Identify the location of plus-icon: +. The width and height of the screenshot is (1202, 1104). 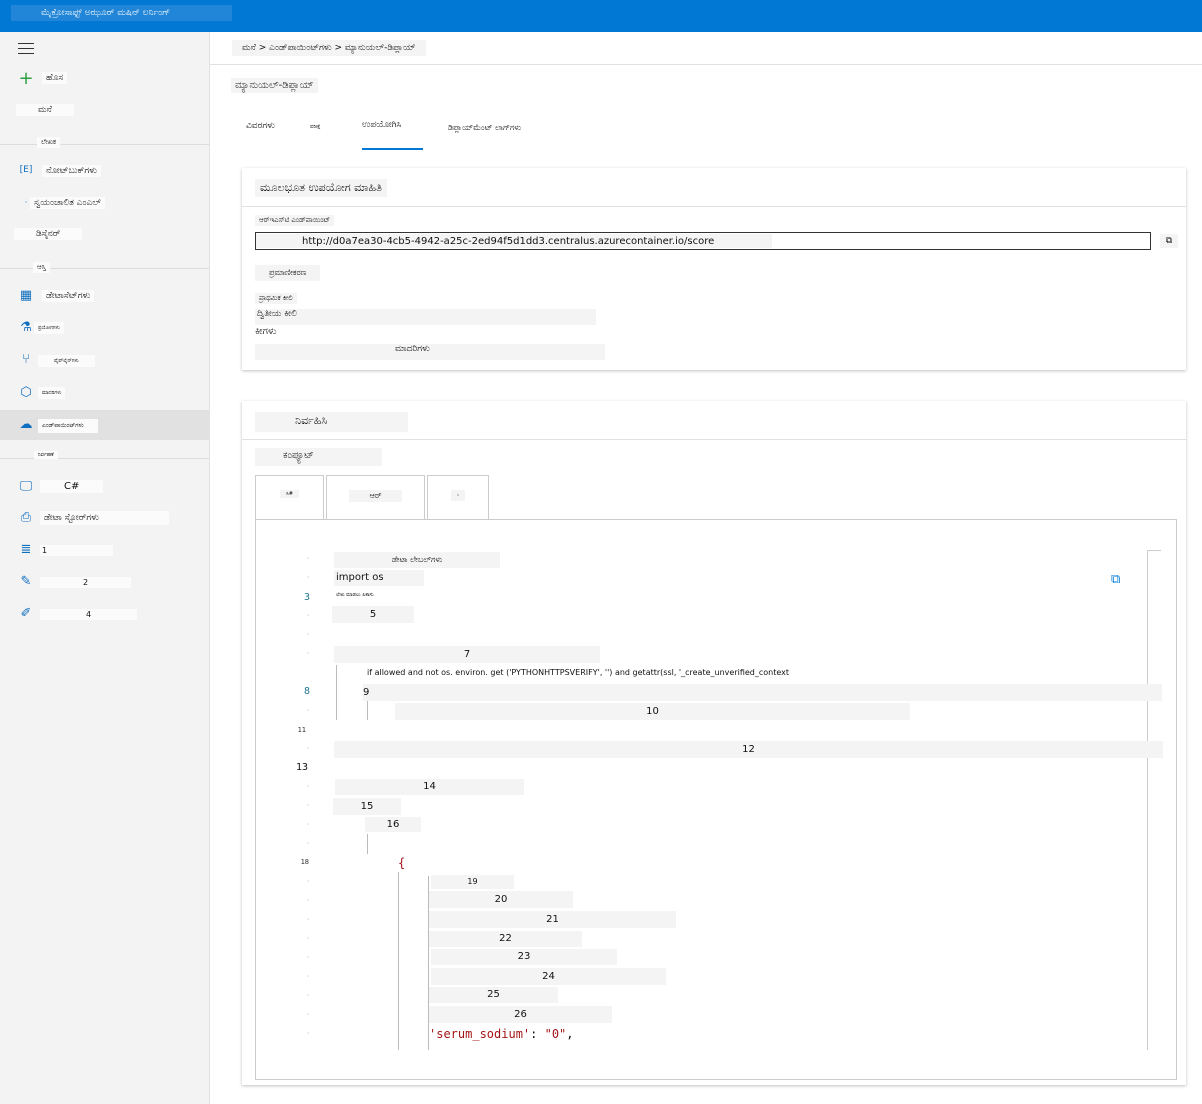
(26, 78).